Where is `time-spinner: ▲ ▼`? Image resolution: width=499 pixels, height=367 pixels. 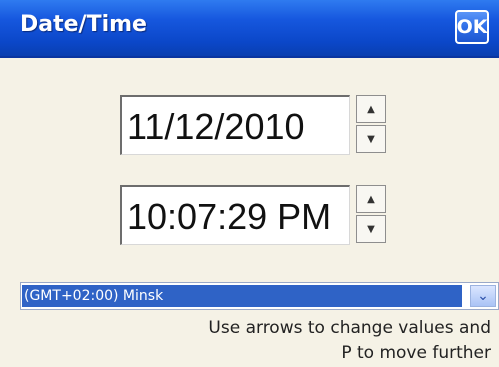
time-spinner: ▲ ▼ is located at coordinates (371, 215).